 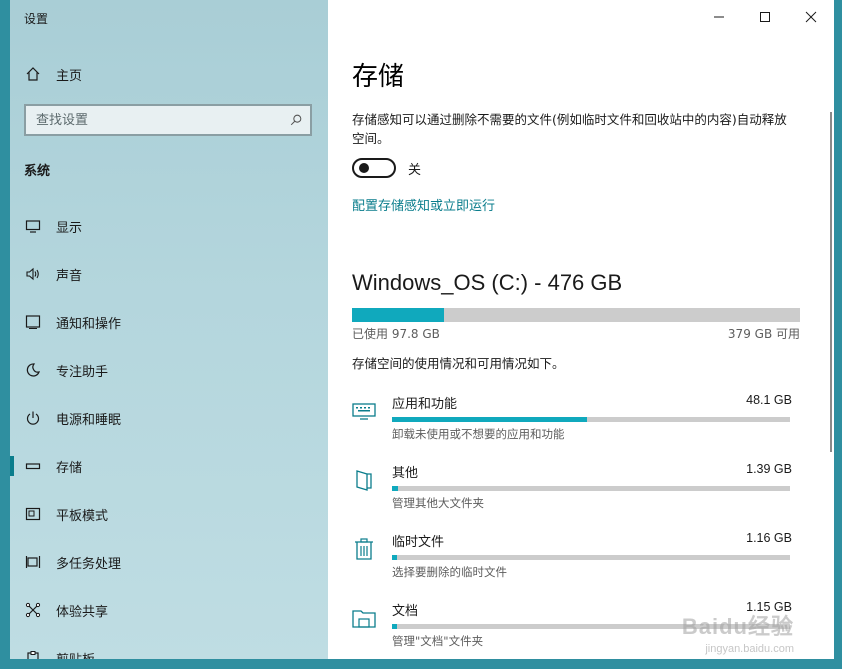 What do you see at coordinates (831, 282) in the screenshot?
I see `vertical-scrollbar` at bounding box center [831, 282].